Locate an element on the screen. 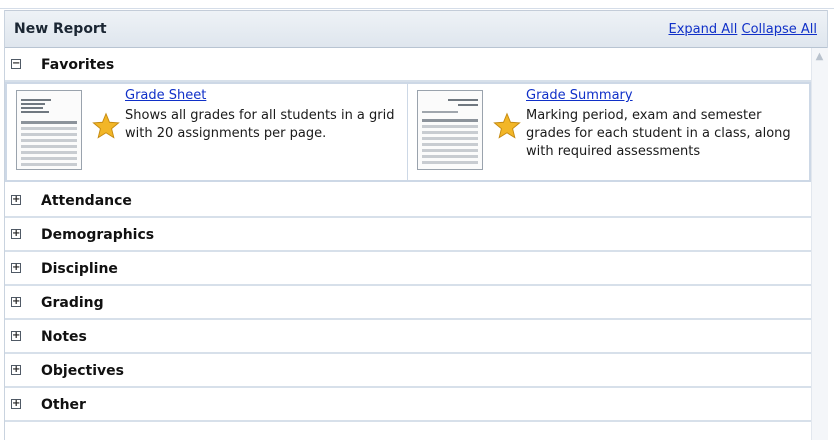 The height and width of the screenshot is (440, 834). header-links: Expand All Collapse All is located at coordinates (742, 29).